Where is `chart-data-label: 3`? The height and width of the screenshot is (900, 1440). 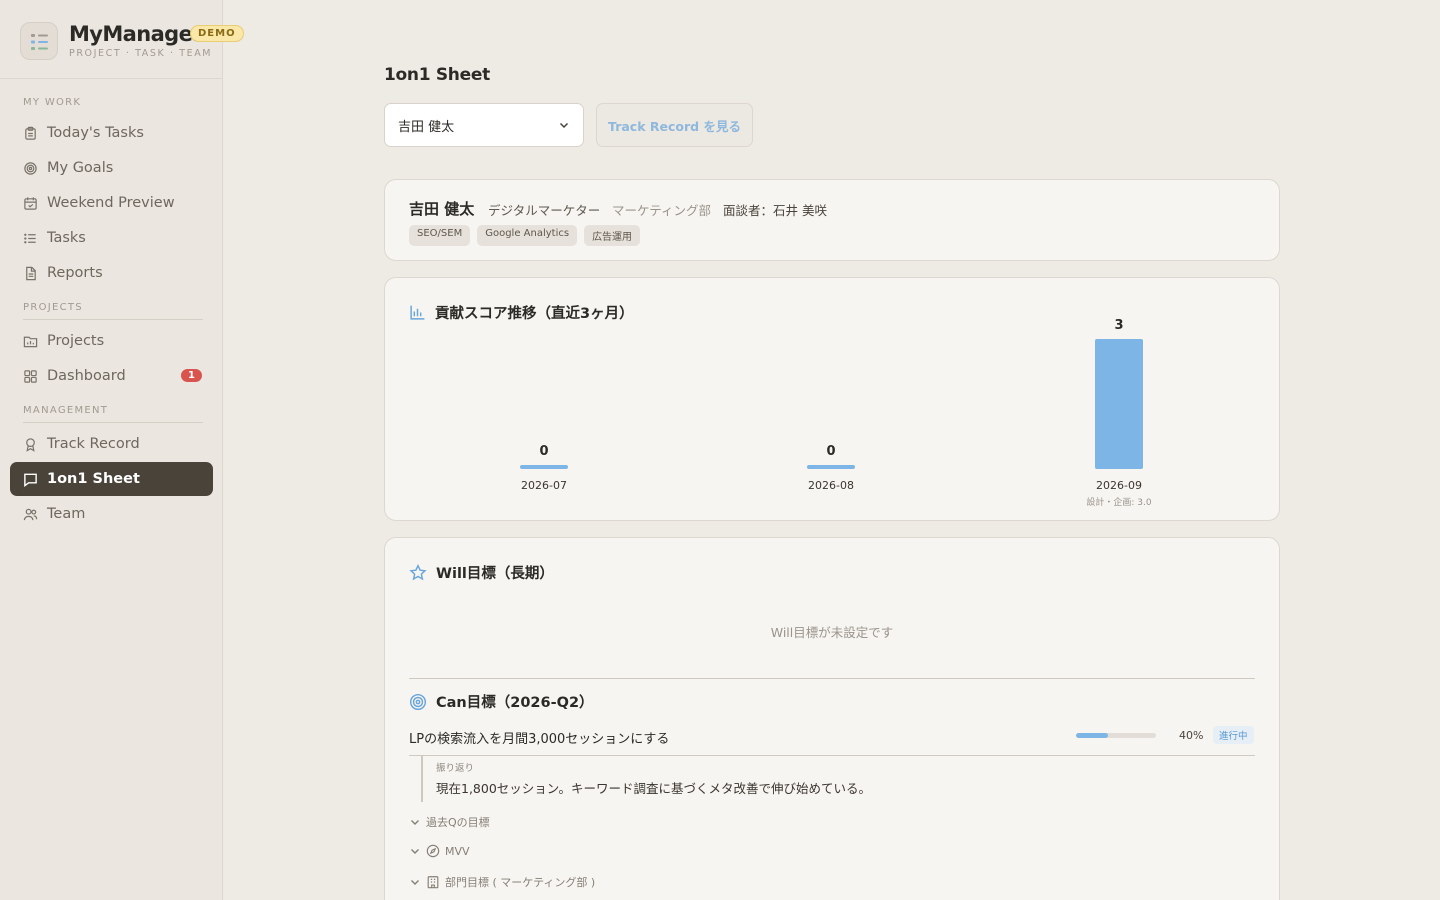
chart-data-label: 3 is located at coordinates (1118, 325).